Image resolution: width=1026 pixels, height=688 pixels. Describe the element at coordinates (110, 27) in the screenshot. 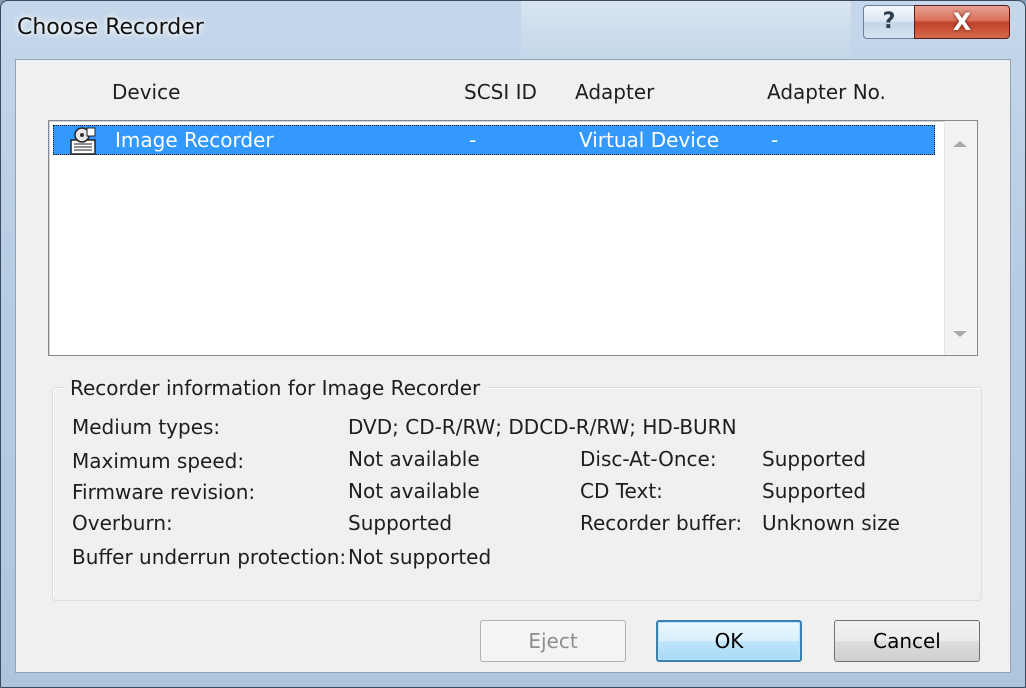

I see `dialog-title: Choose Recorder` at that location.